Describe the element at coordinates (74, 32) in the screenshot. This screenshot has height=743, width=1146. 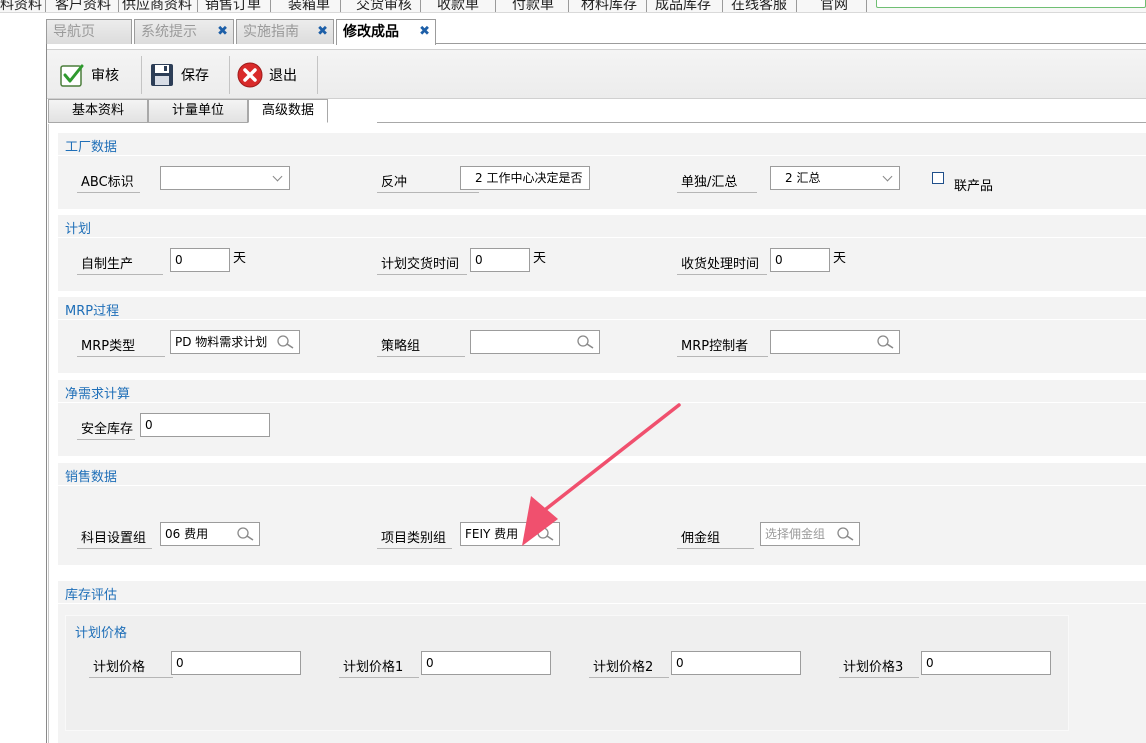
I see `tab-label: 导航页` at that location.